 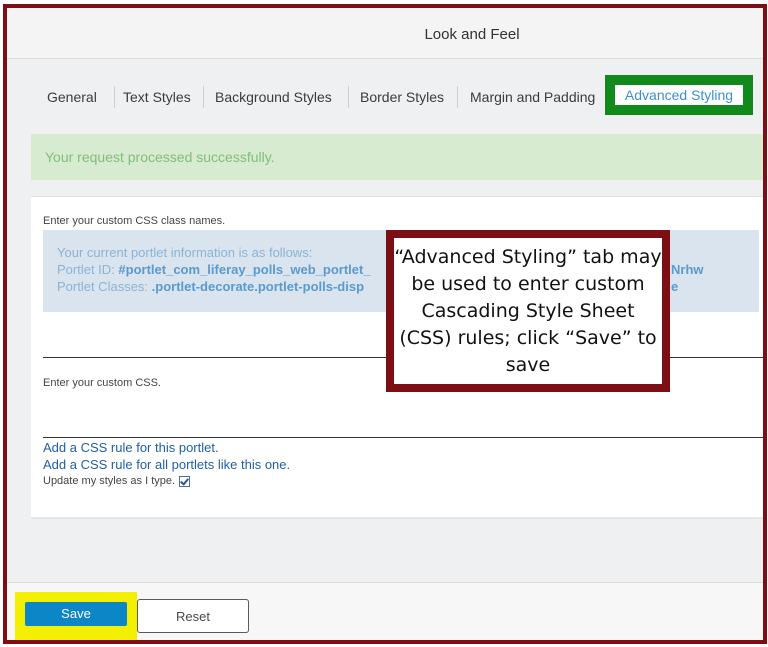 I want to click on portlet-id-value-tail: Nrhw, so click(x=687, y=269).